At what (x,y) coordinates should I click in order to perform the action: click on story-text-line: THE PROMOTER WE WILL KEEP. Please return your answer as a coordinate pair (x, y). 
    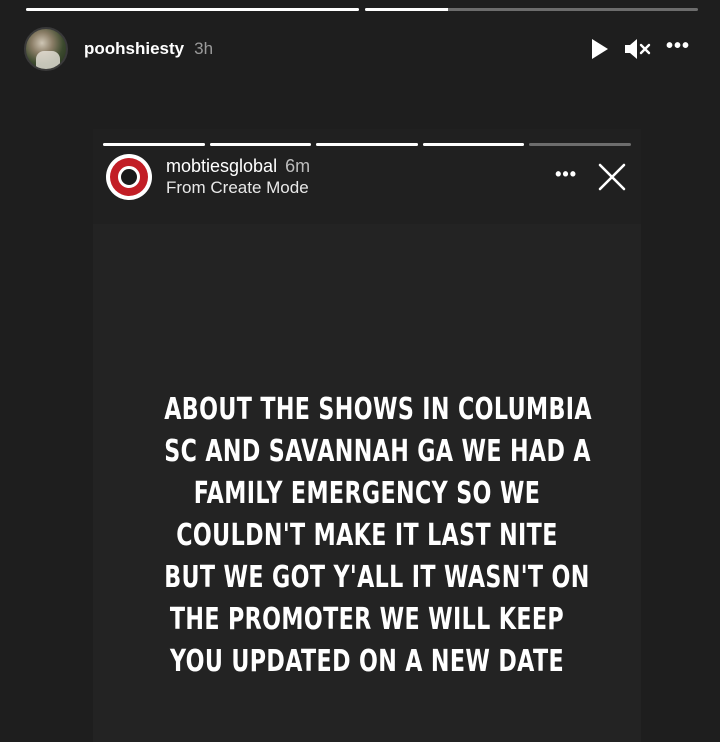
    Looking at the image, I should click on (367, 619).